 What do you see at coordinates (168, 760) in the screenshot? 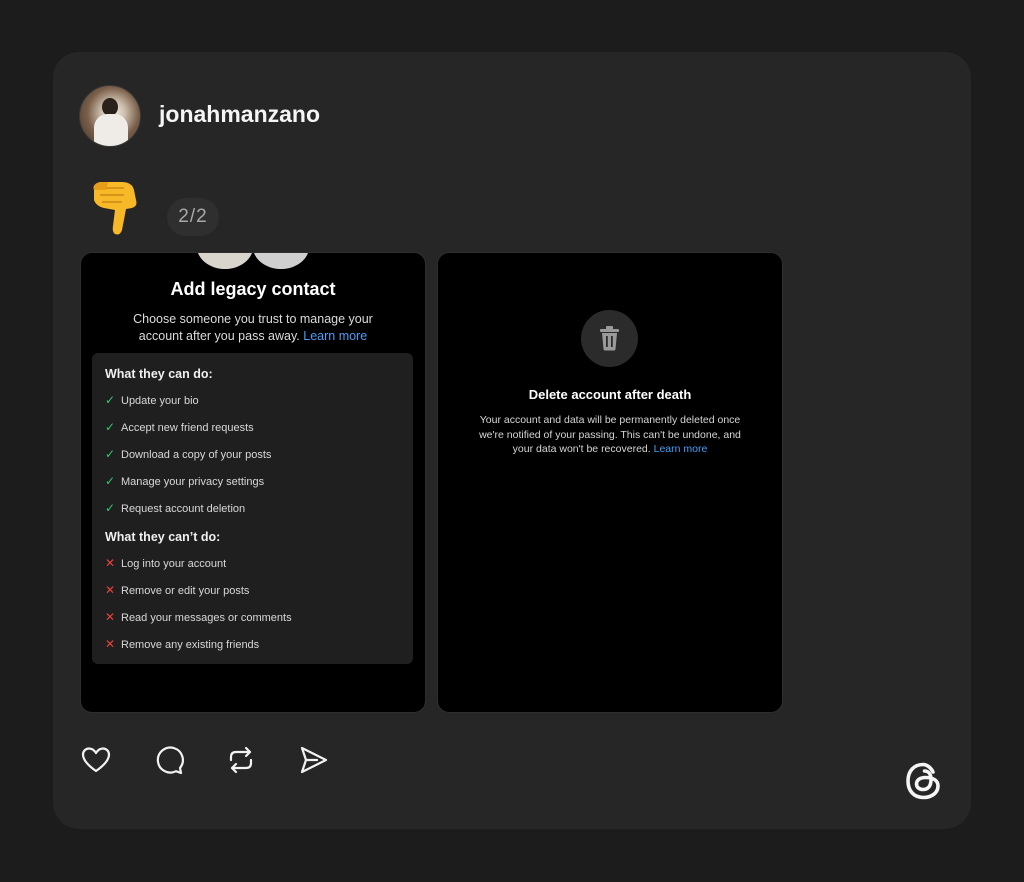
I see `comment-bubble-icon` at bounding box center [168, 760].